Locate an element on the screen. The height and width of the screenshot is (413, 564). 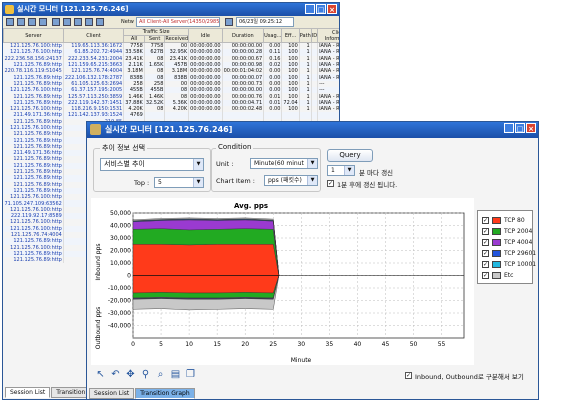
col-server: Server is located at coordinates (33, 35).